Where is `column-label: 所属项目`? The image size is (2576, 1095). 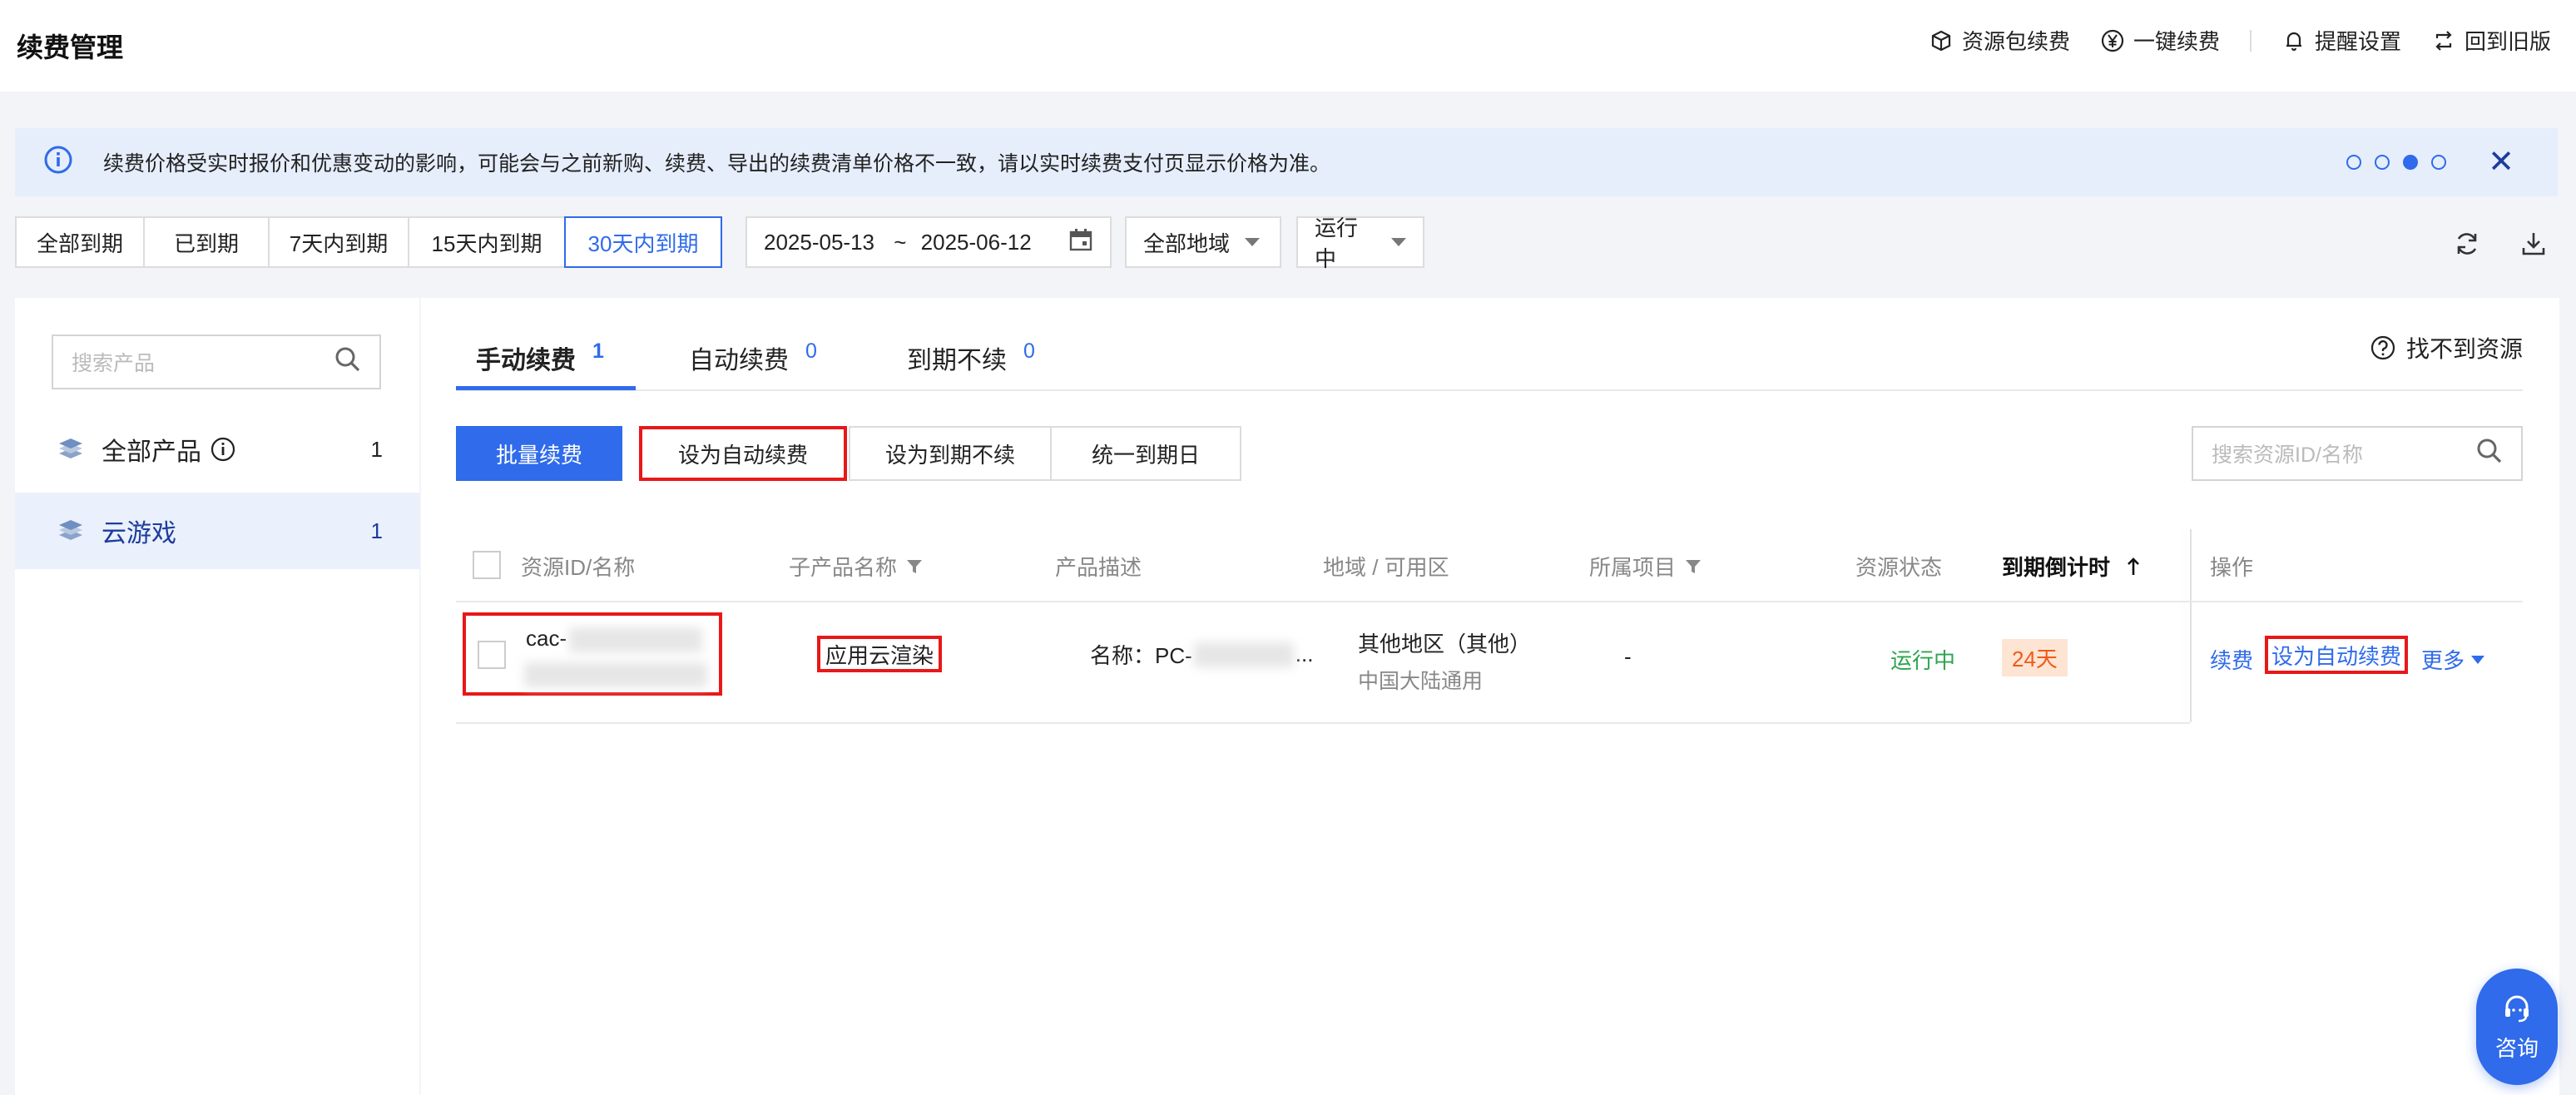
column-label: 所属项目 is located at coordinates (1633, 568).